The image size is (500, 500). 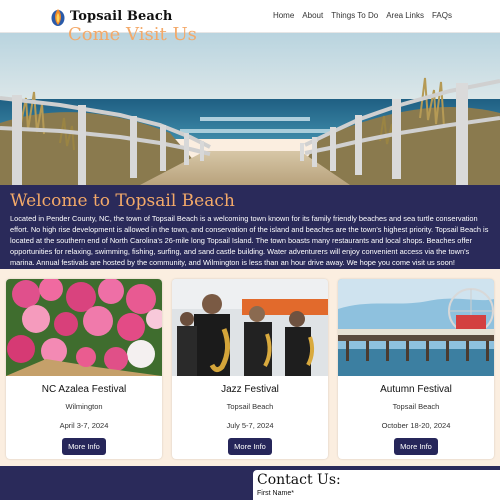 What do you see at coordinates (121, 16) in the screenshot?
I see `brand-name: Topsail Beach` at bounding box center [121, 16].